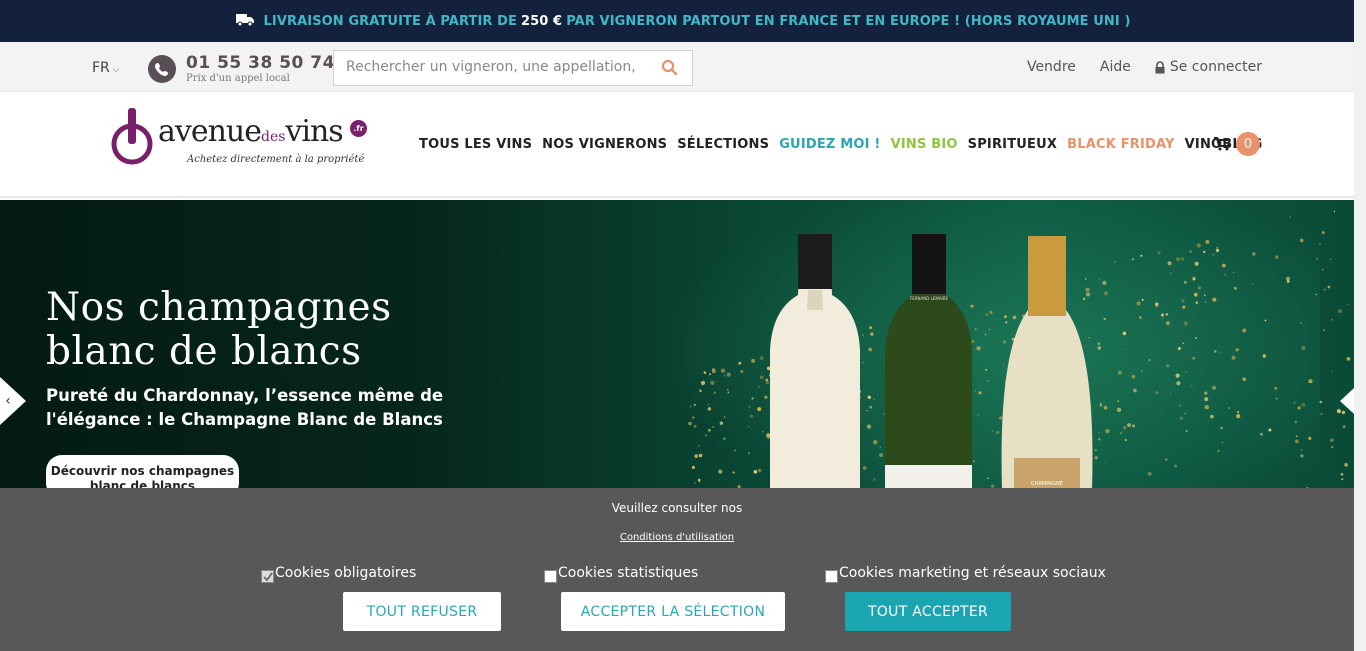  What do you see at coordinates (1360, 325) in the screenshot?
I see `page-scrollbar` at bounding box center [1360, 325].